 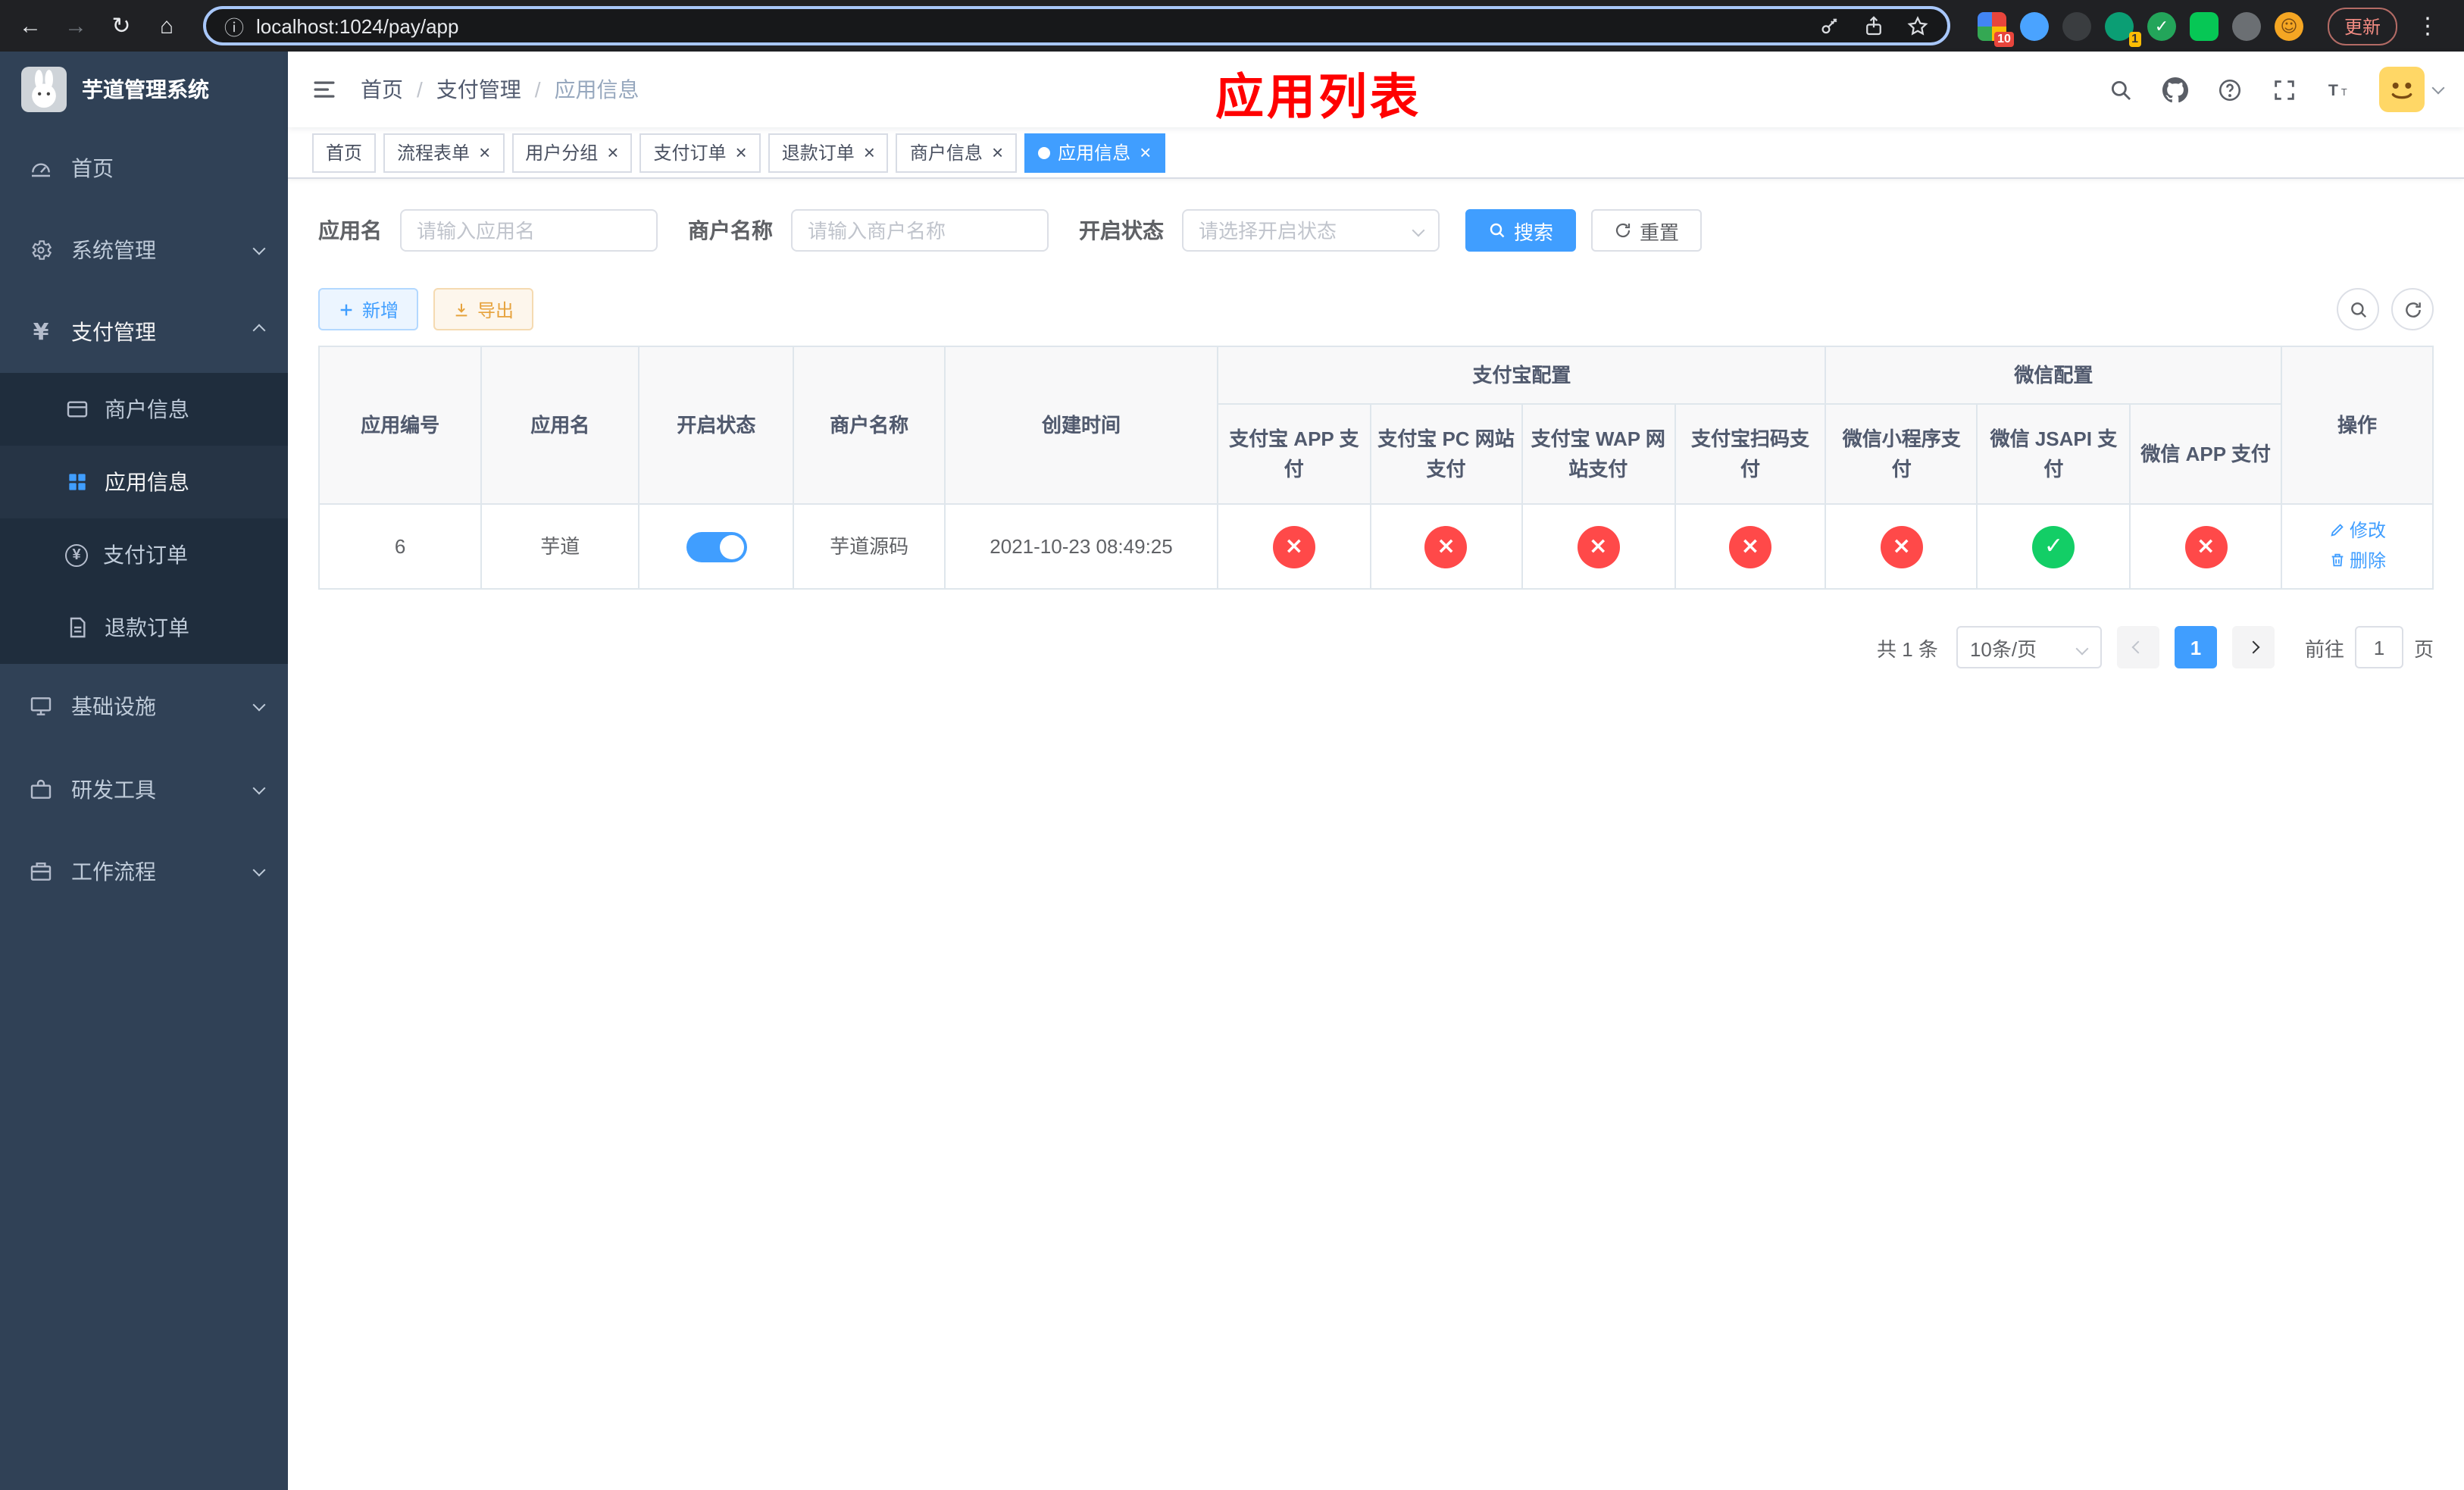 I want to click on breadcrumb-section: 支付管理, so click(x=478, y=89).